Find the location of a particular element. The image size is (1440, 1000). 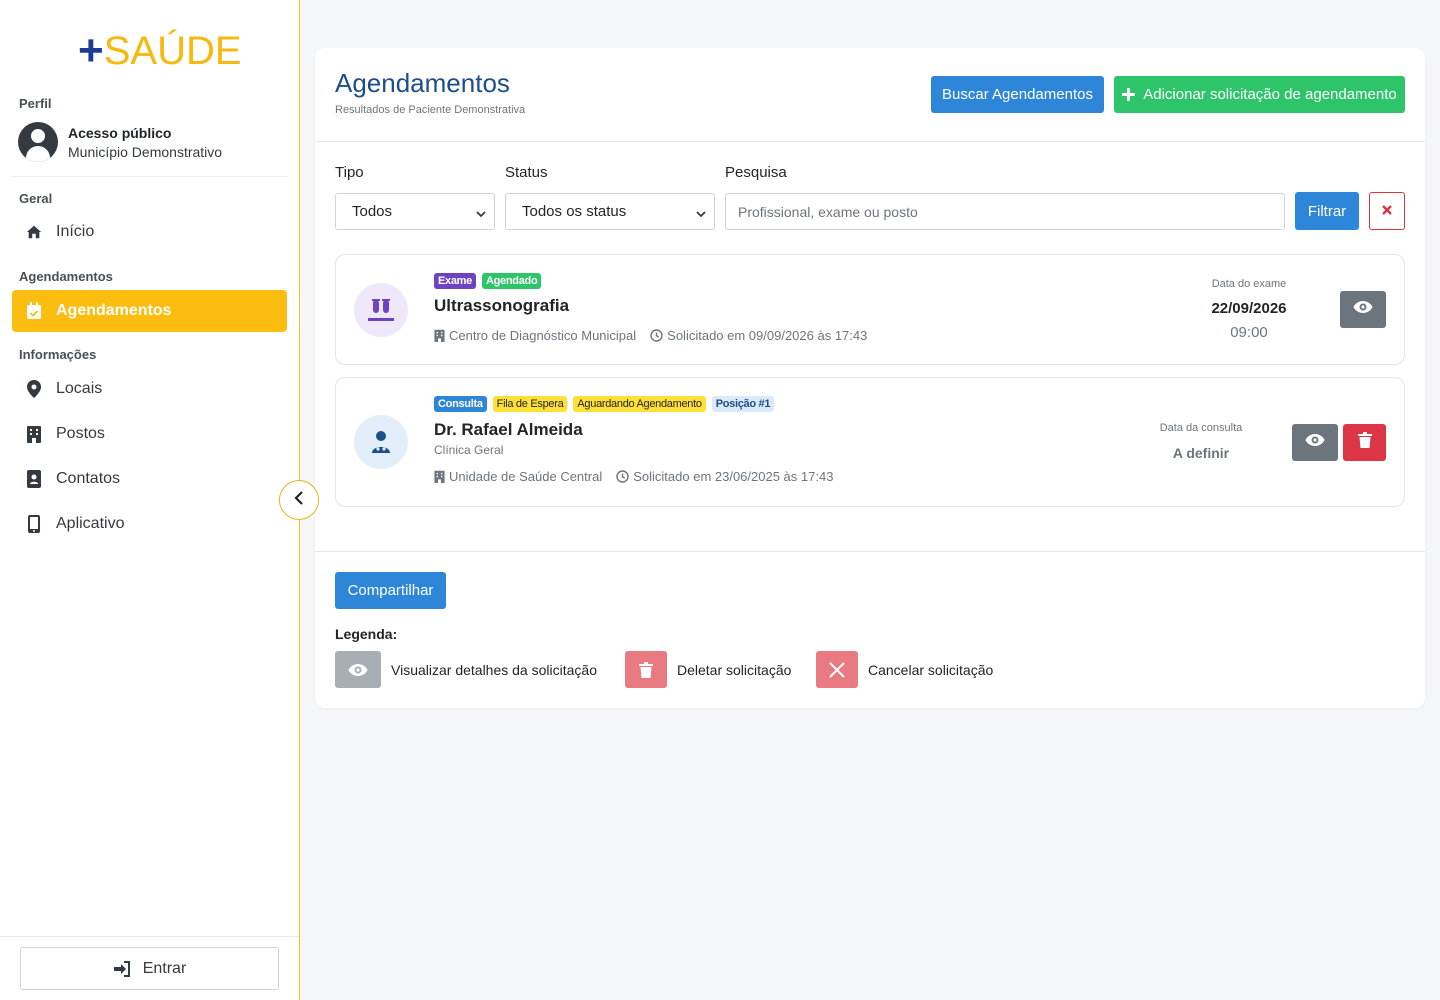

search-appointments-button: Buscar Agendamentos is located at coordinates (1017, 94).